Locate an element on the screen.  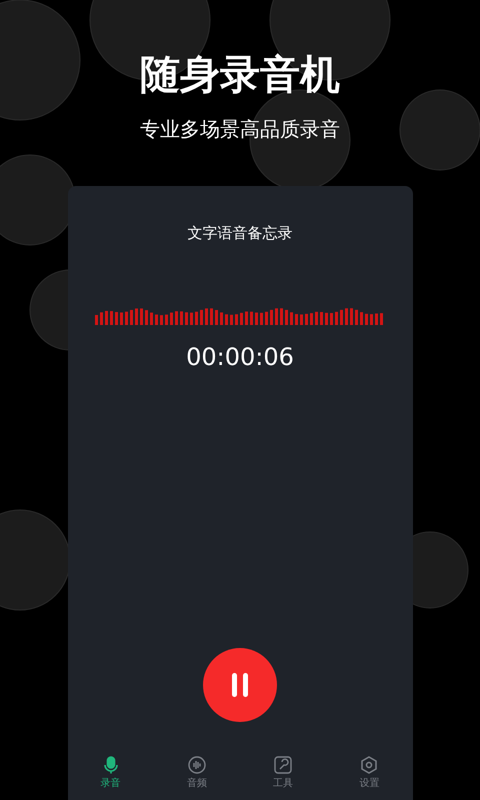
tab-item: 工具 is located at coordinates (283, 776).